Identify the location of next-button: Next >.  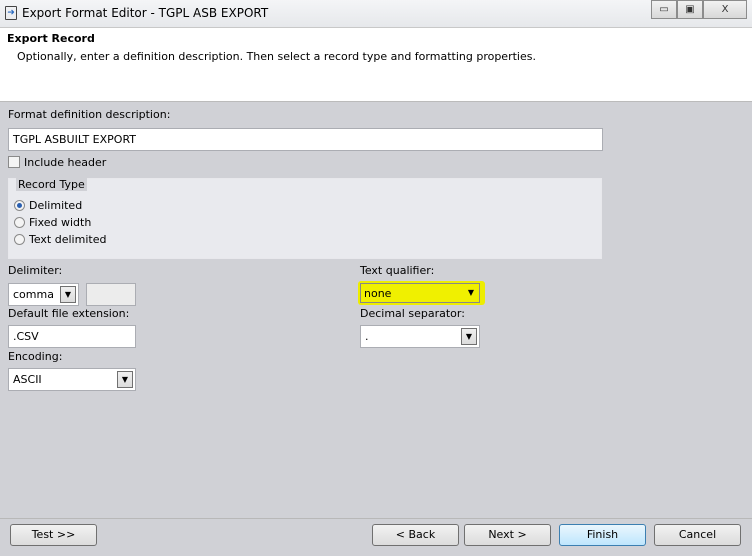
(507, 535).